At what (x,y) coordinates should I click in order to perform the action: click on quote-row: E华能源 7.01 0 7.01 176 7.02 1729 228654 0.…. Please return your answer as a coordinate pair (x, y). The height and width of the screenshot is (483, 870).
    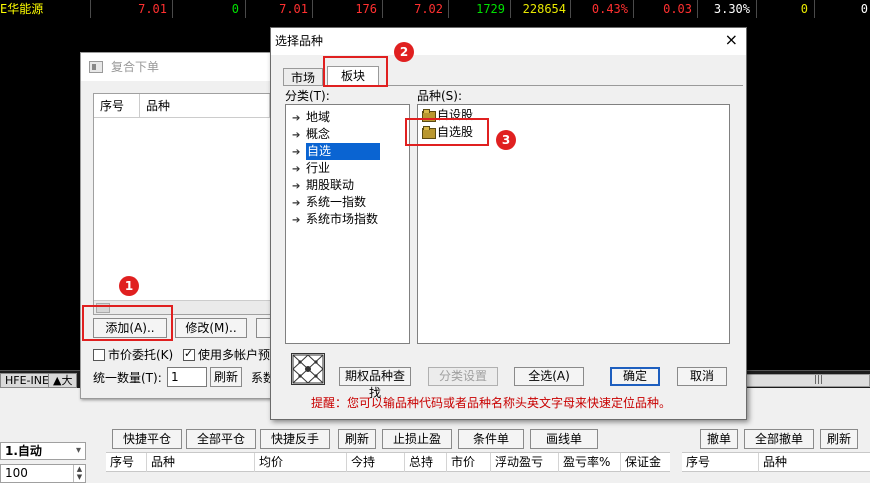
    Looking at the image, I should click on (435, 9).